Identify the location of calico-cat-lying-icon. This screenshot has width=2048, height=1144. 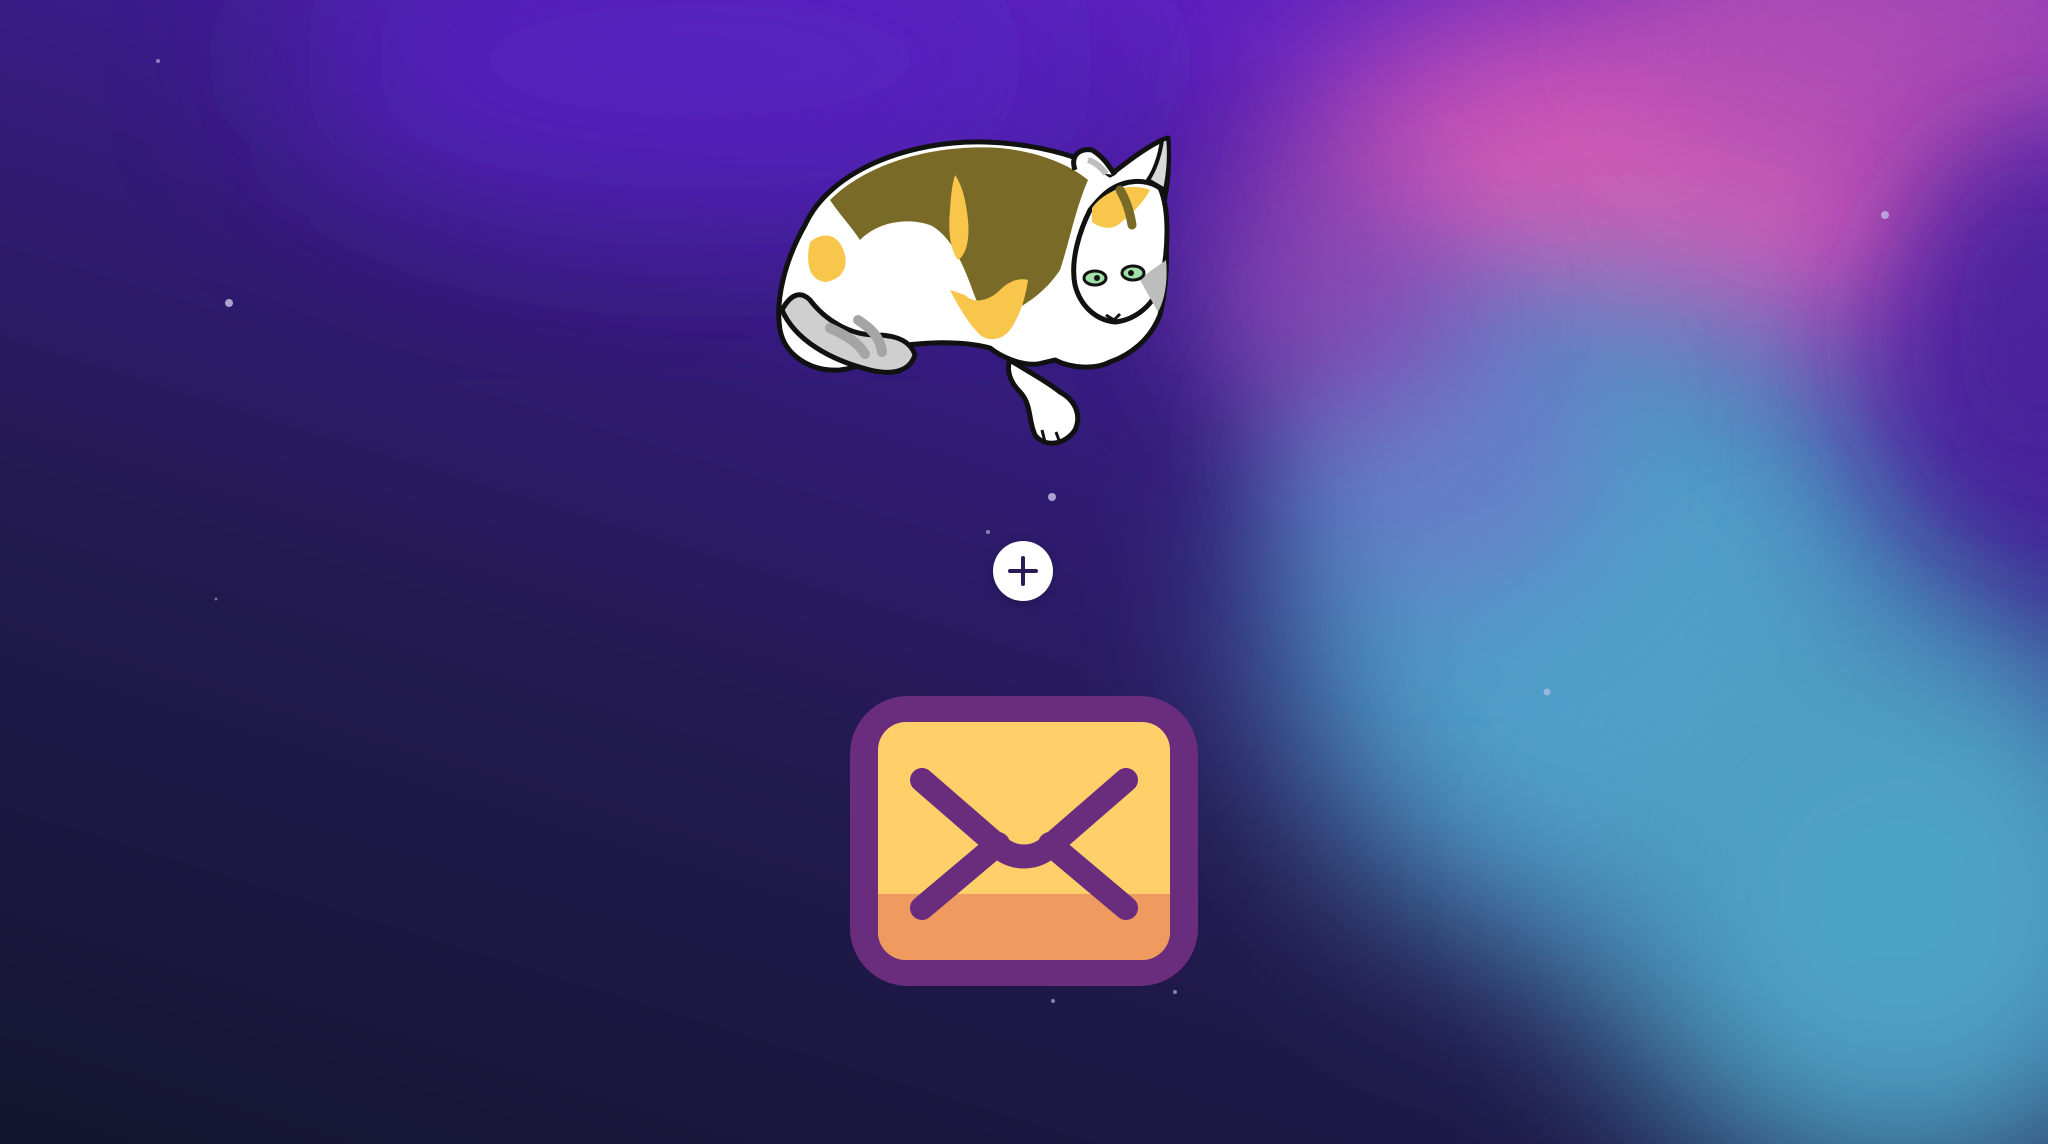
(974, 290).